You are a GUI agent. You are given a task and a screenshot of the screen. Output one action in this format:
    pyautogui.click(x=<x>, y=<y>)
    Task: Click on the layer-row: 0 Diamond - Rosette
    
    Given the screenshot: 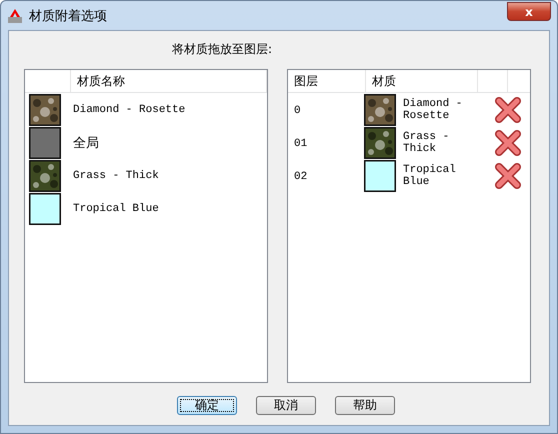 What is the action you would take?
    pyautogui.click(x=409, y=109)
    